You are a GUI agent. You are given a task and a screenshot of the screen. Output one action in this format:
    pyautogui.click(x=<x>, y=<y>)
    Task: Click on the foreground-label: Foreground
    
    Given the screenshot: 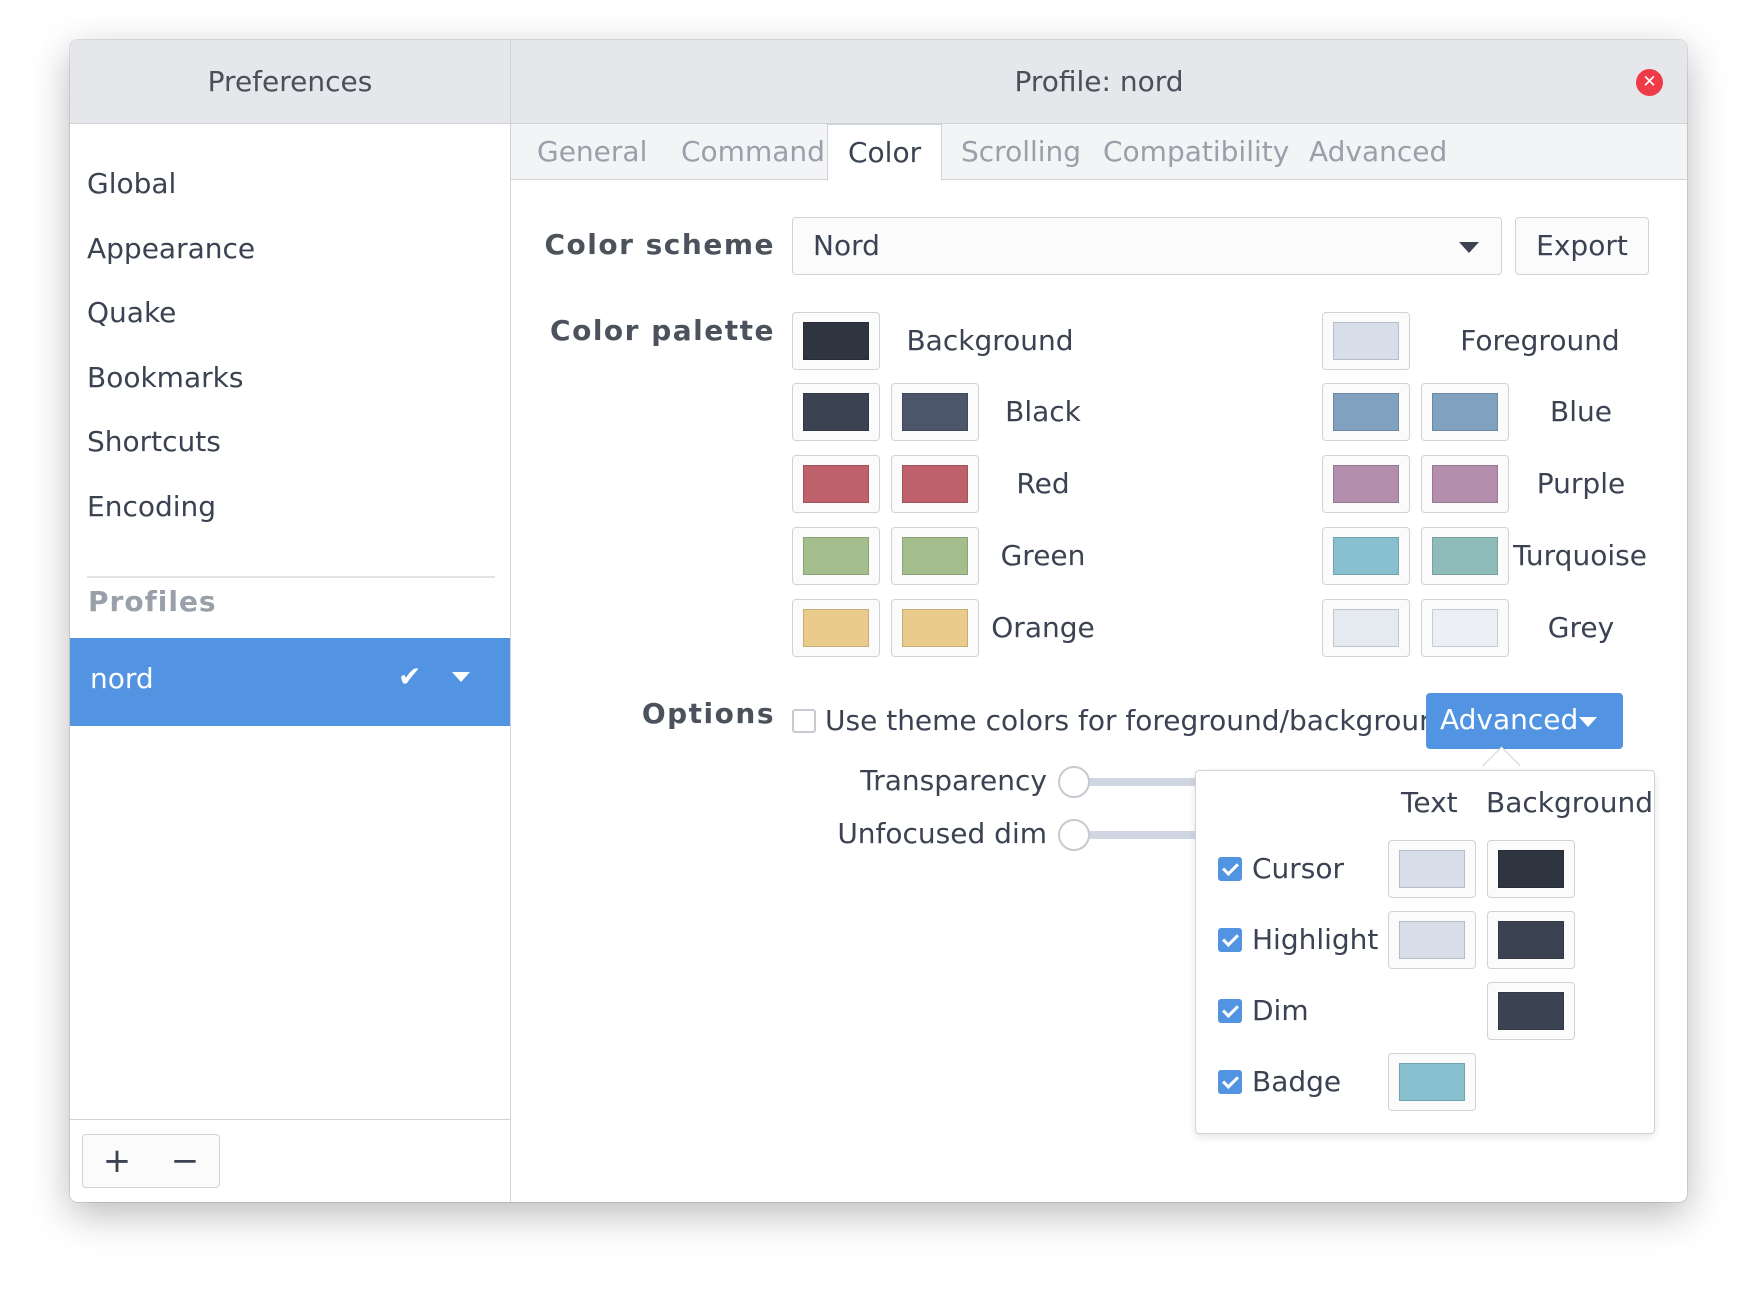 What is the action you would take?
    pyautogui.click(x=1540, y=340)
    